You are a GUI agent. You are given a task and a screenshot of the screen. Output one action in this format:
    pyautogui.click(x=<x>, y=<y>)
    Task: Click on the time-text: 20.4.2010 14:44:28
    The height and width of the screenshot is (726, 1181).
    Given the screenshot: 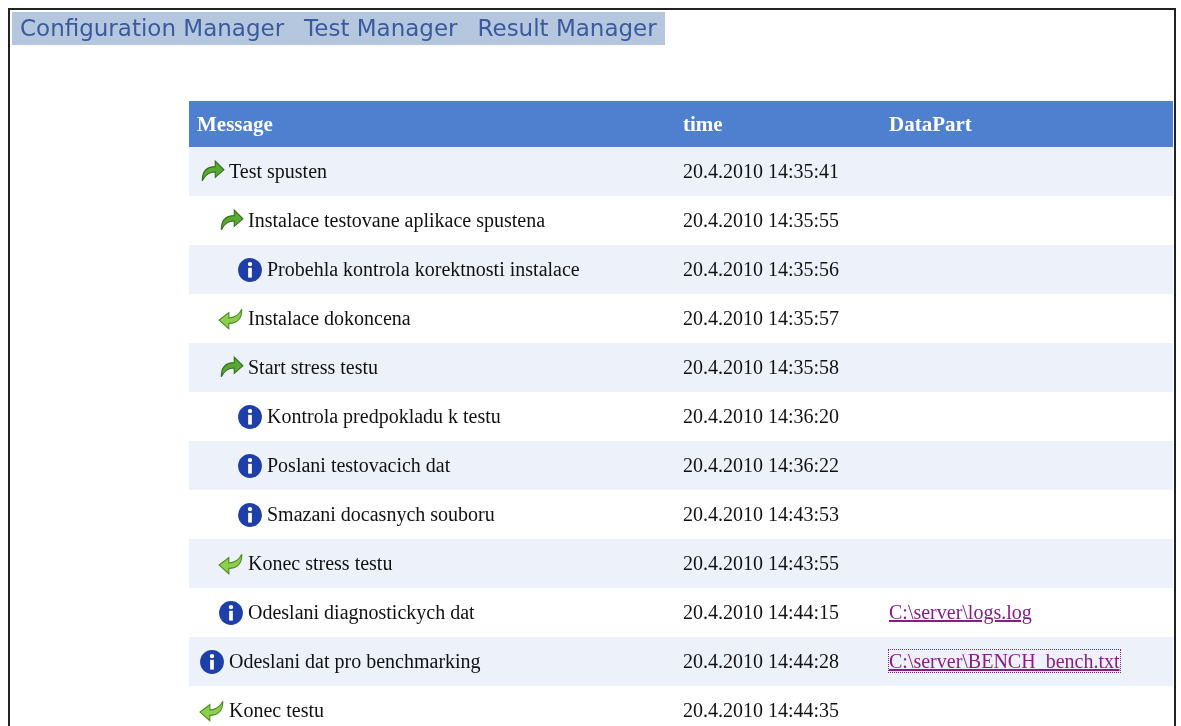 What is the action you would take?
    pyautogui.click(x=761, y=661)
    